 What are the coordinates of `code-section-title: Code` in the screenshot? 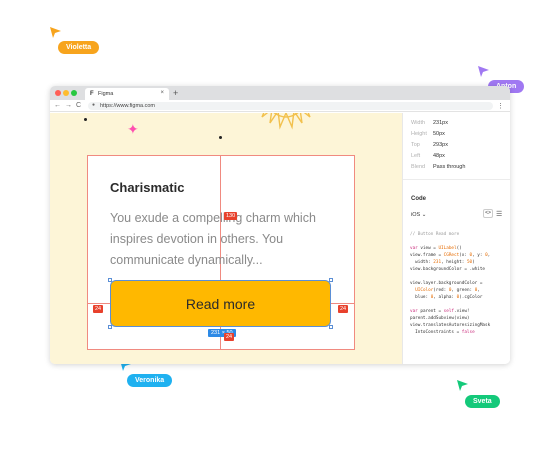 It's located at (418, 199).